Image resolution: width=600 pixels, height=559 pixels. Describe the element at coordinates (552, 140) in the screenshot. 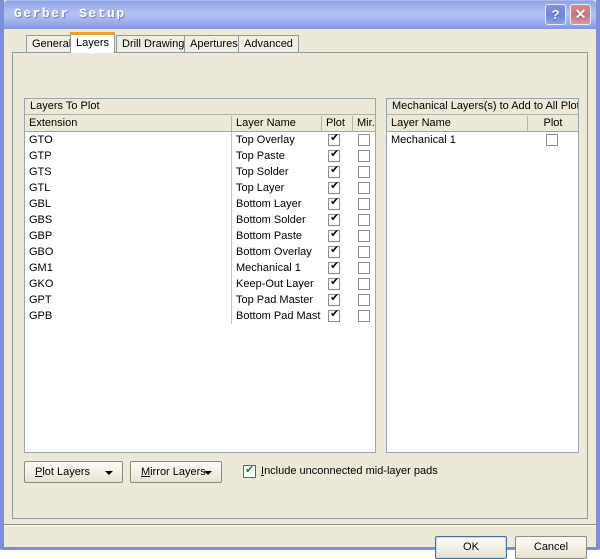

I see `mech-plot-checkbox` at that location.